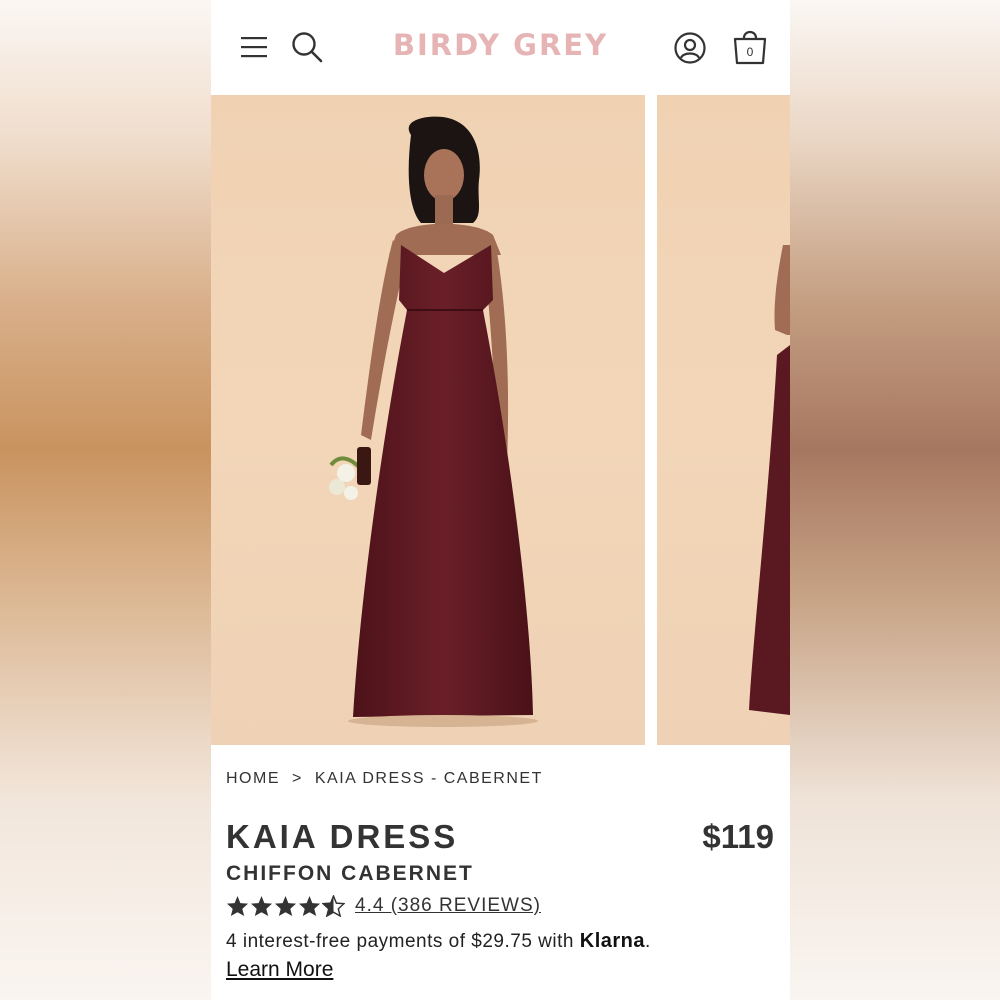  Describe the element at coordinates (750, 52) in the screenshot. I see `cart-count: 0` at that location.